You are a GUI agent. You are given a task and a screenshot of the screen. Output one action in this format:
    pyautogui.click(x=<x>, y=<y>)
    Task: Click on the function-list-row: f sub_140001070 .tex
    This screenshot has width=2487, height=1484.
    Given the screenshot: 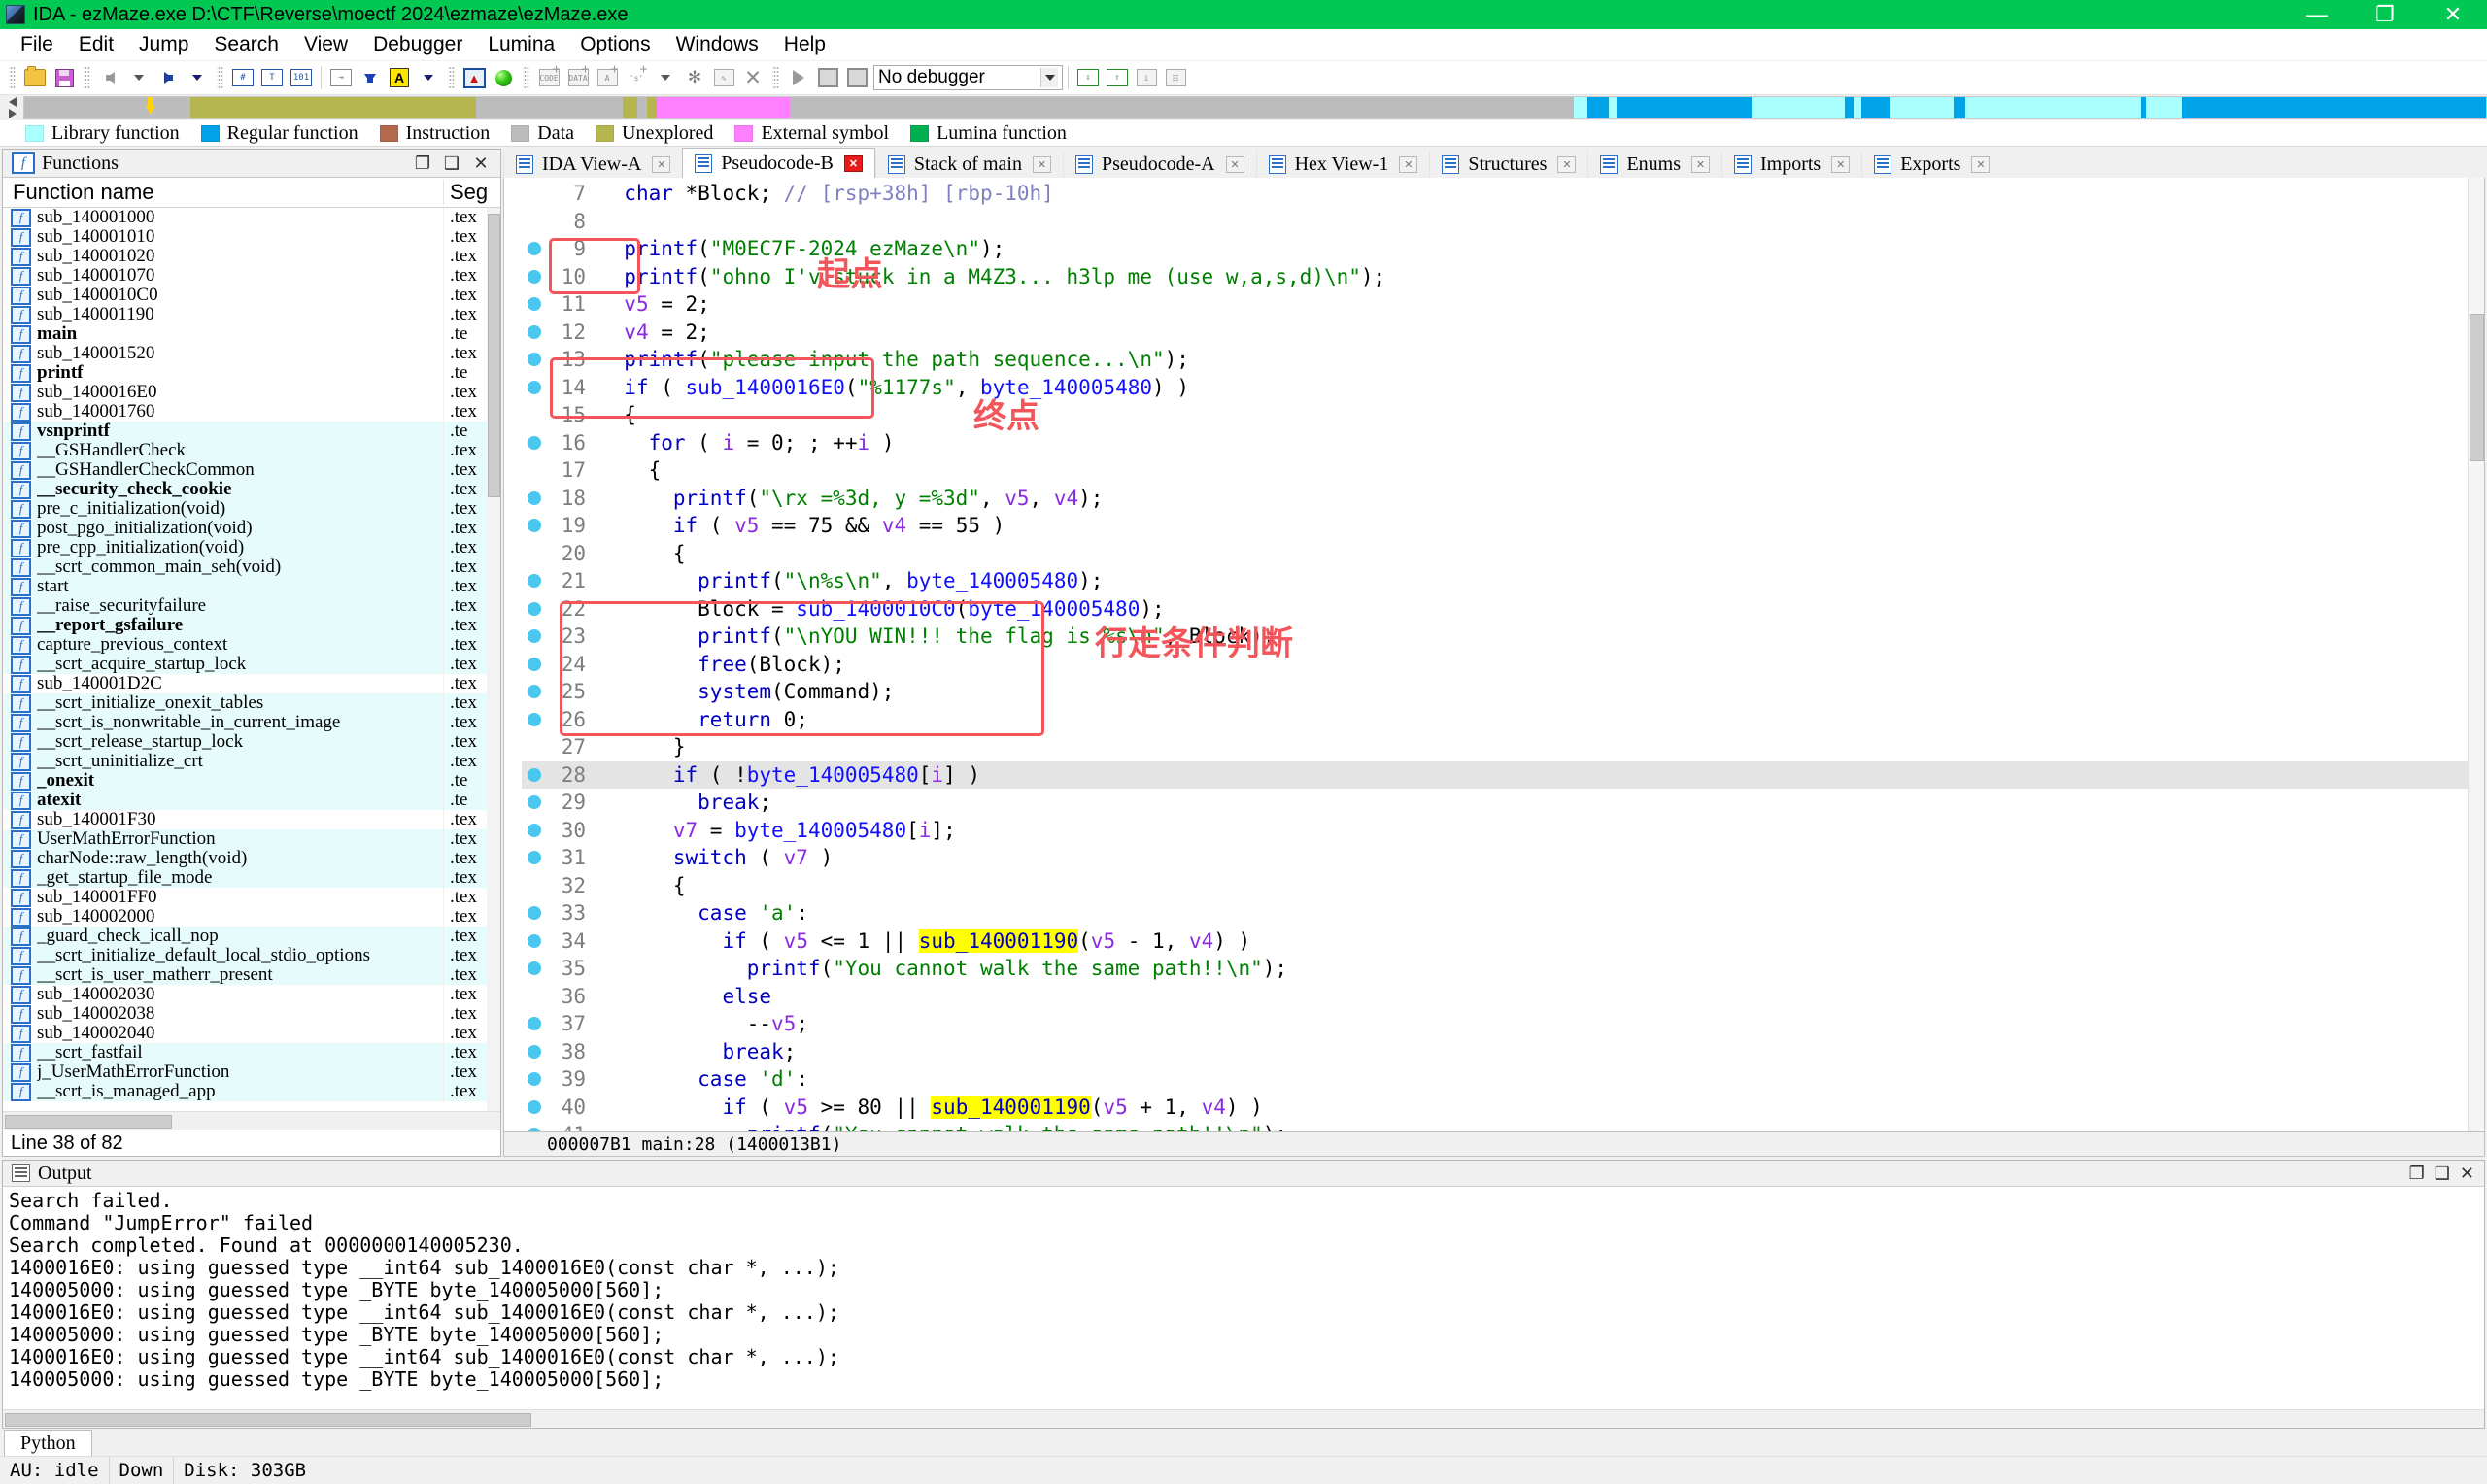 What is the action you would take?
    pyautogui.click(x=251, y=276)
    